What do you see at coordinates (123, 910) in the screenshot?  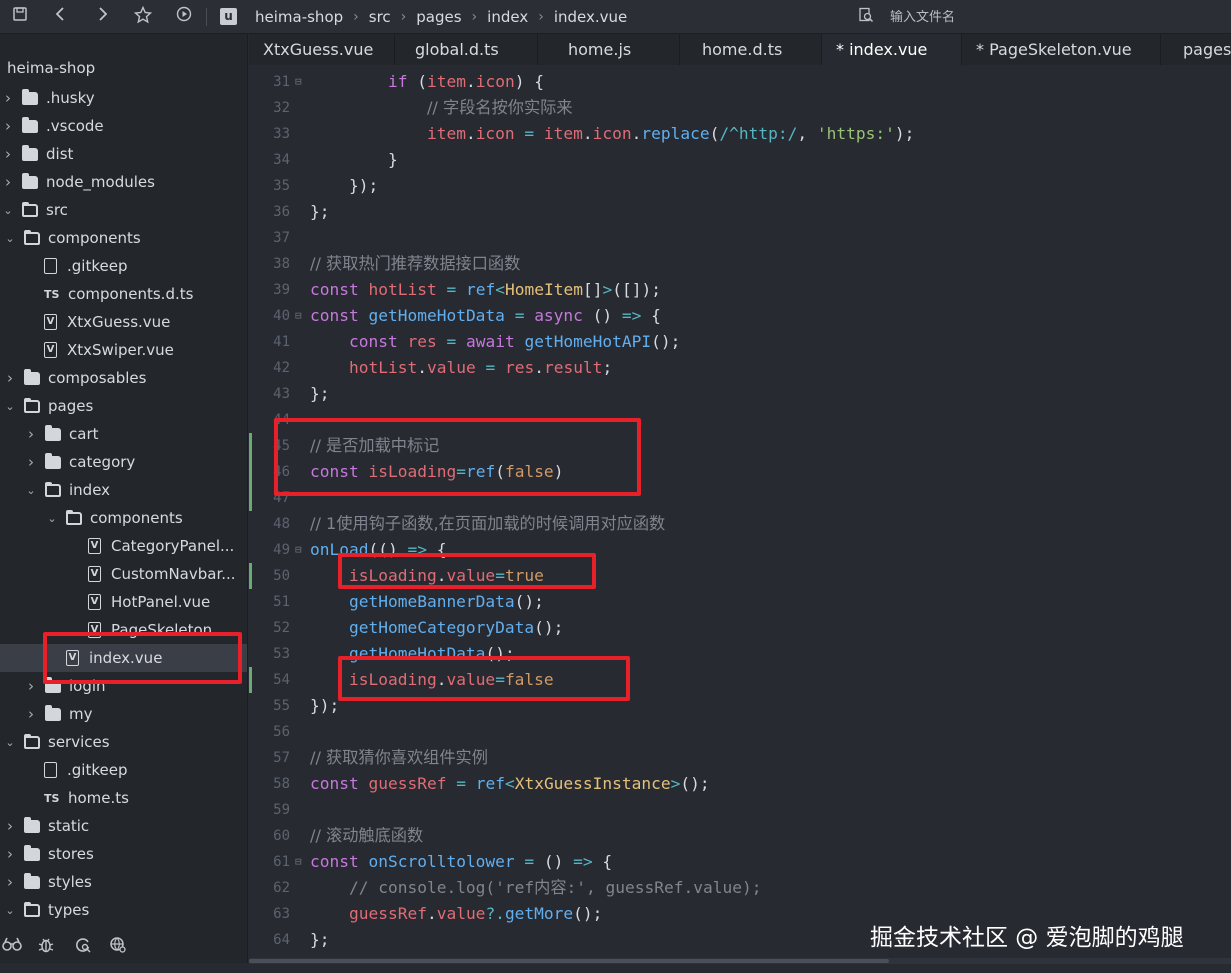 I see `tree-folder: ⌄ types` at bounding box center [123, 910].